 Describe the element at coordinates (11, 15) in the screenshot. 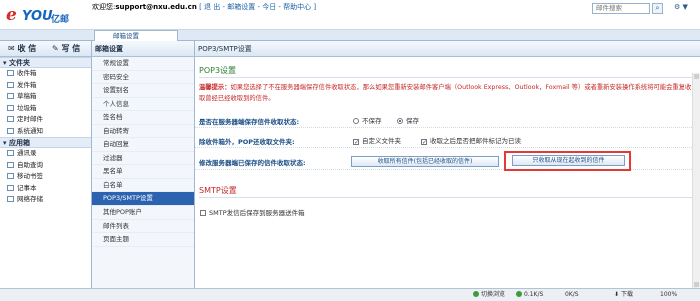

I see `logo-e: e` at that location.